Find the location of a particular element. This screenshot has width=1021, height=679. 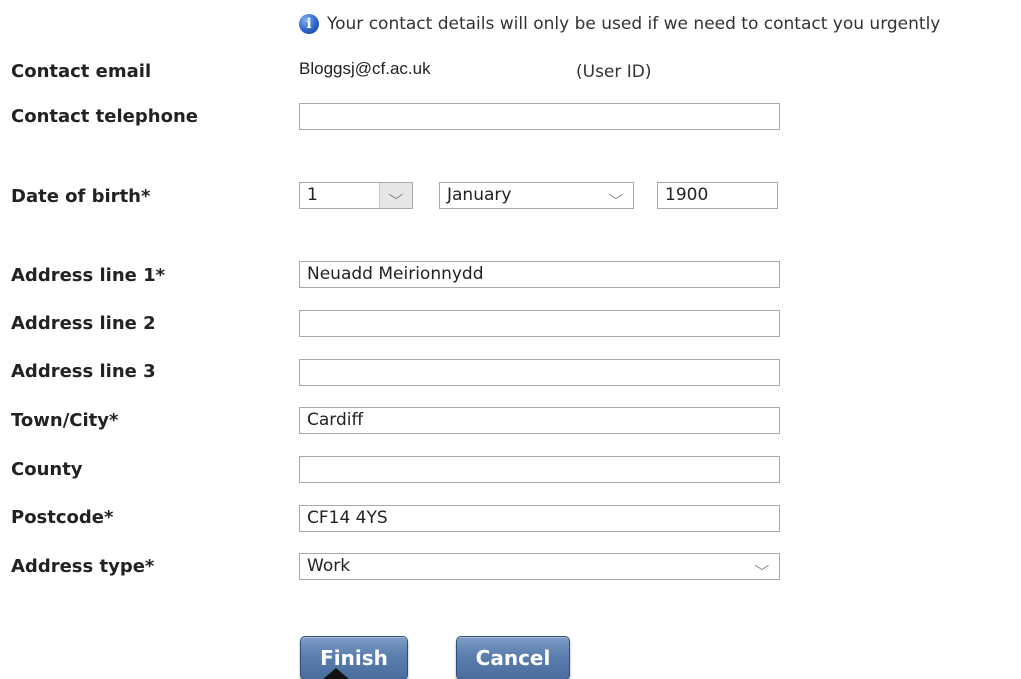

address-line-2-label: Address line 2 is located at coordinates (83, 323).